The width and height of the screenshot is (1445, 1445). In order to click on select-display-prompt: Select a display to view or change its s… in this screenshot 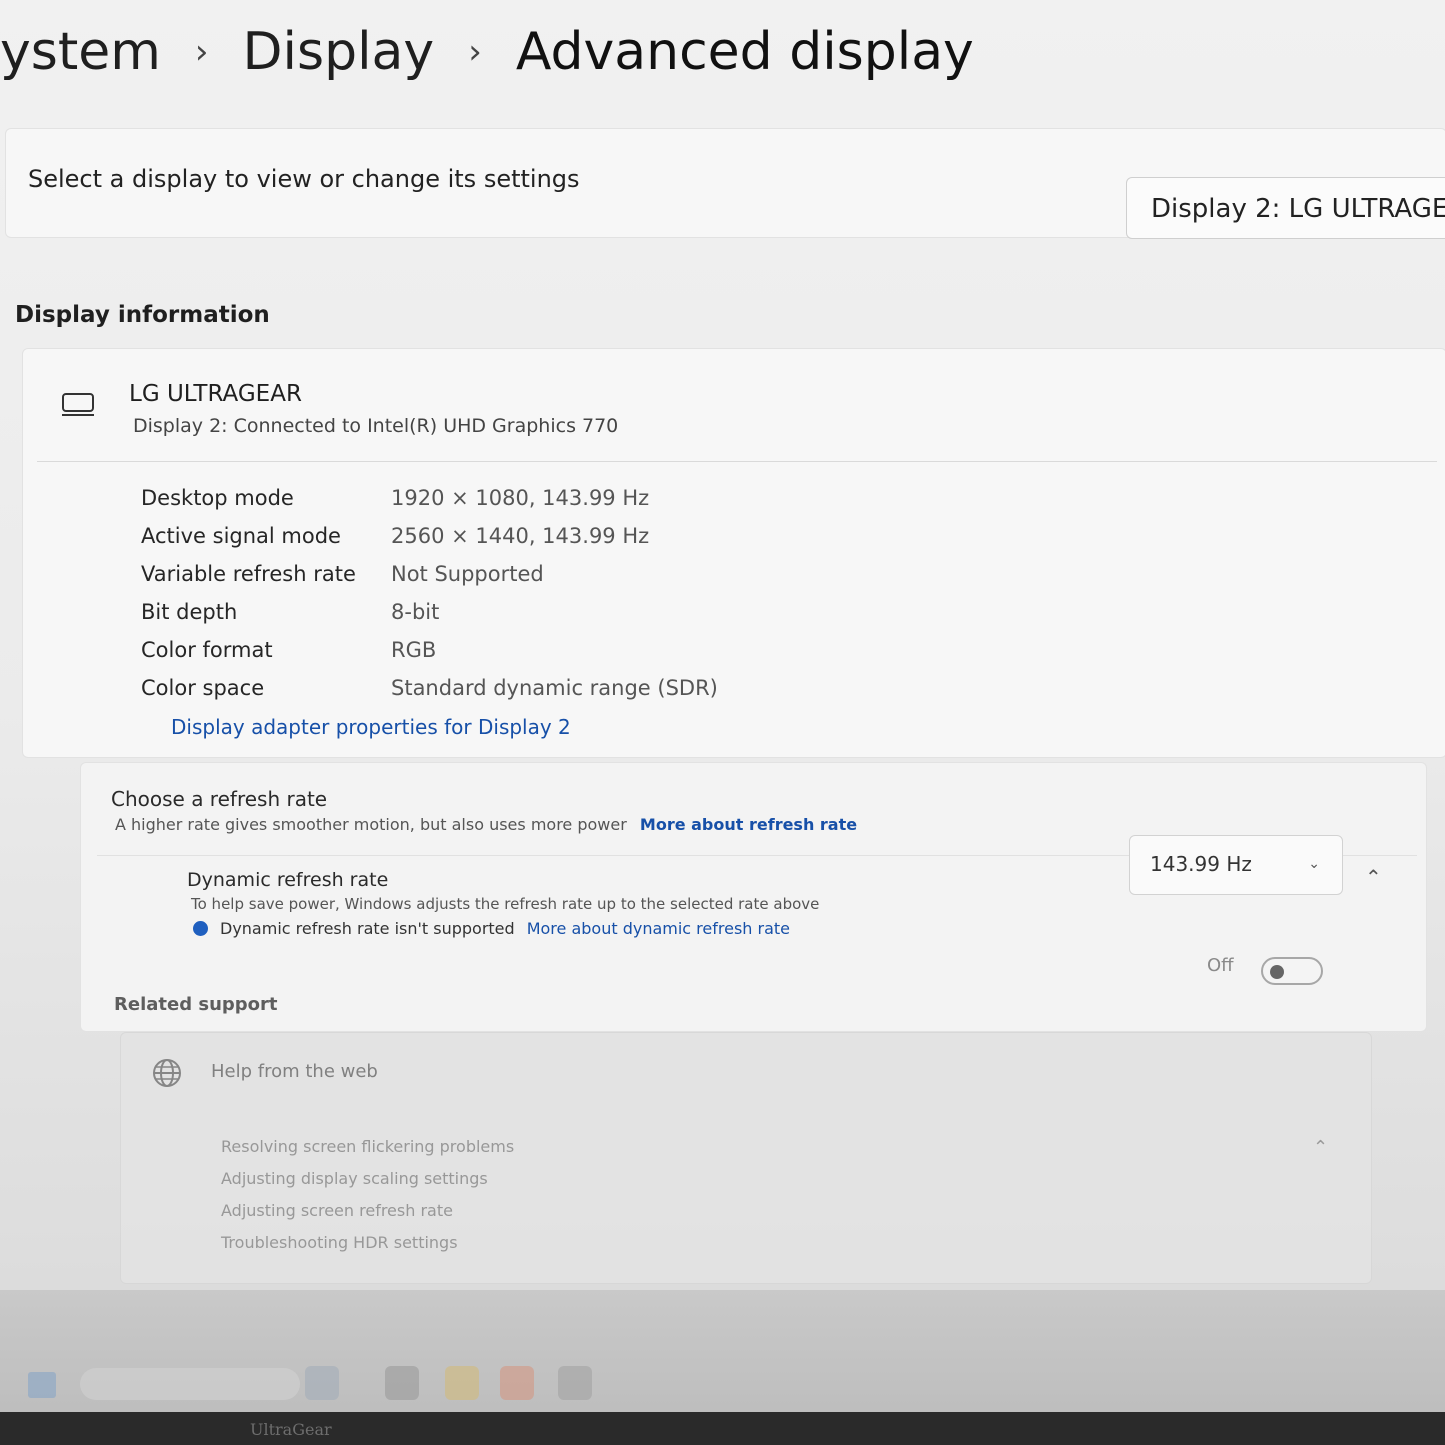, I will do `click(304, 179)`.